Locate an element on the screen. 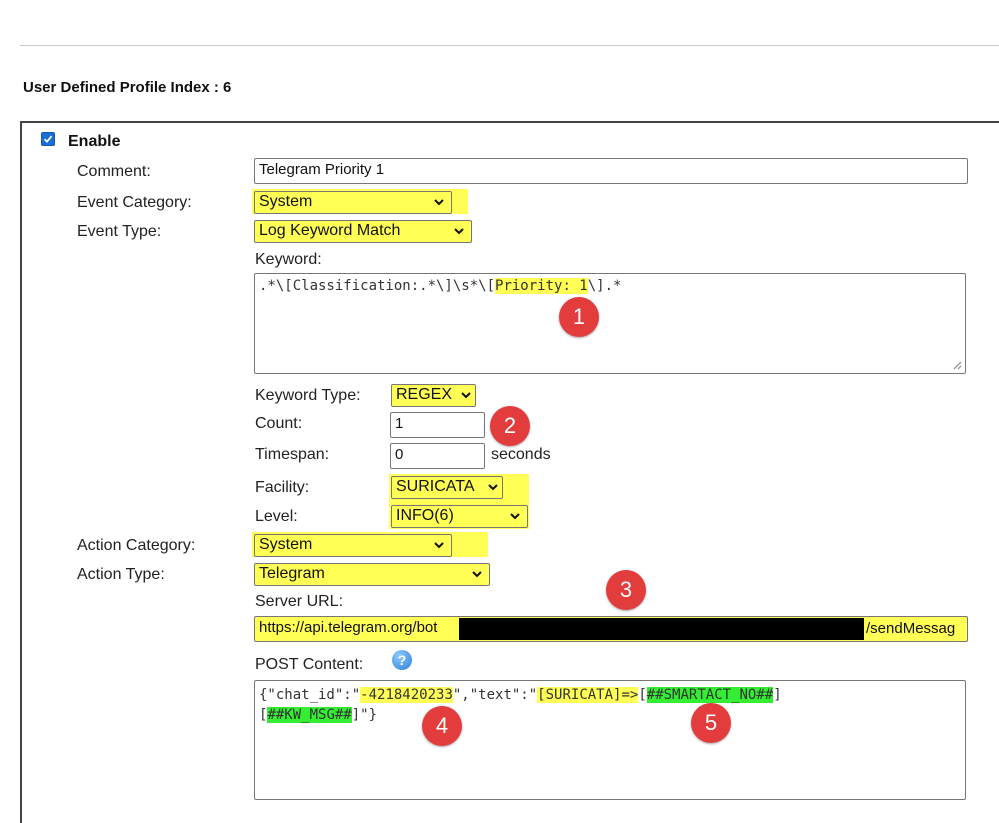  server-url-label: Server URL: is located at coordinates (299, 601).